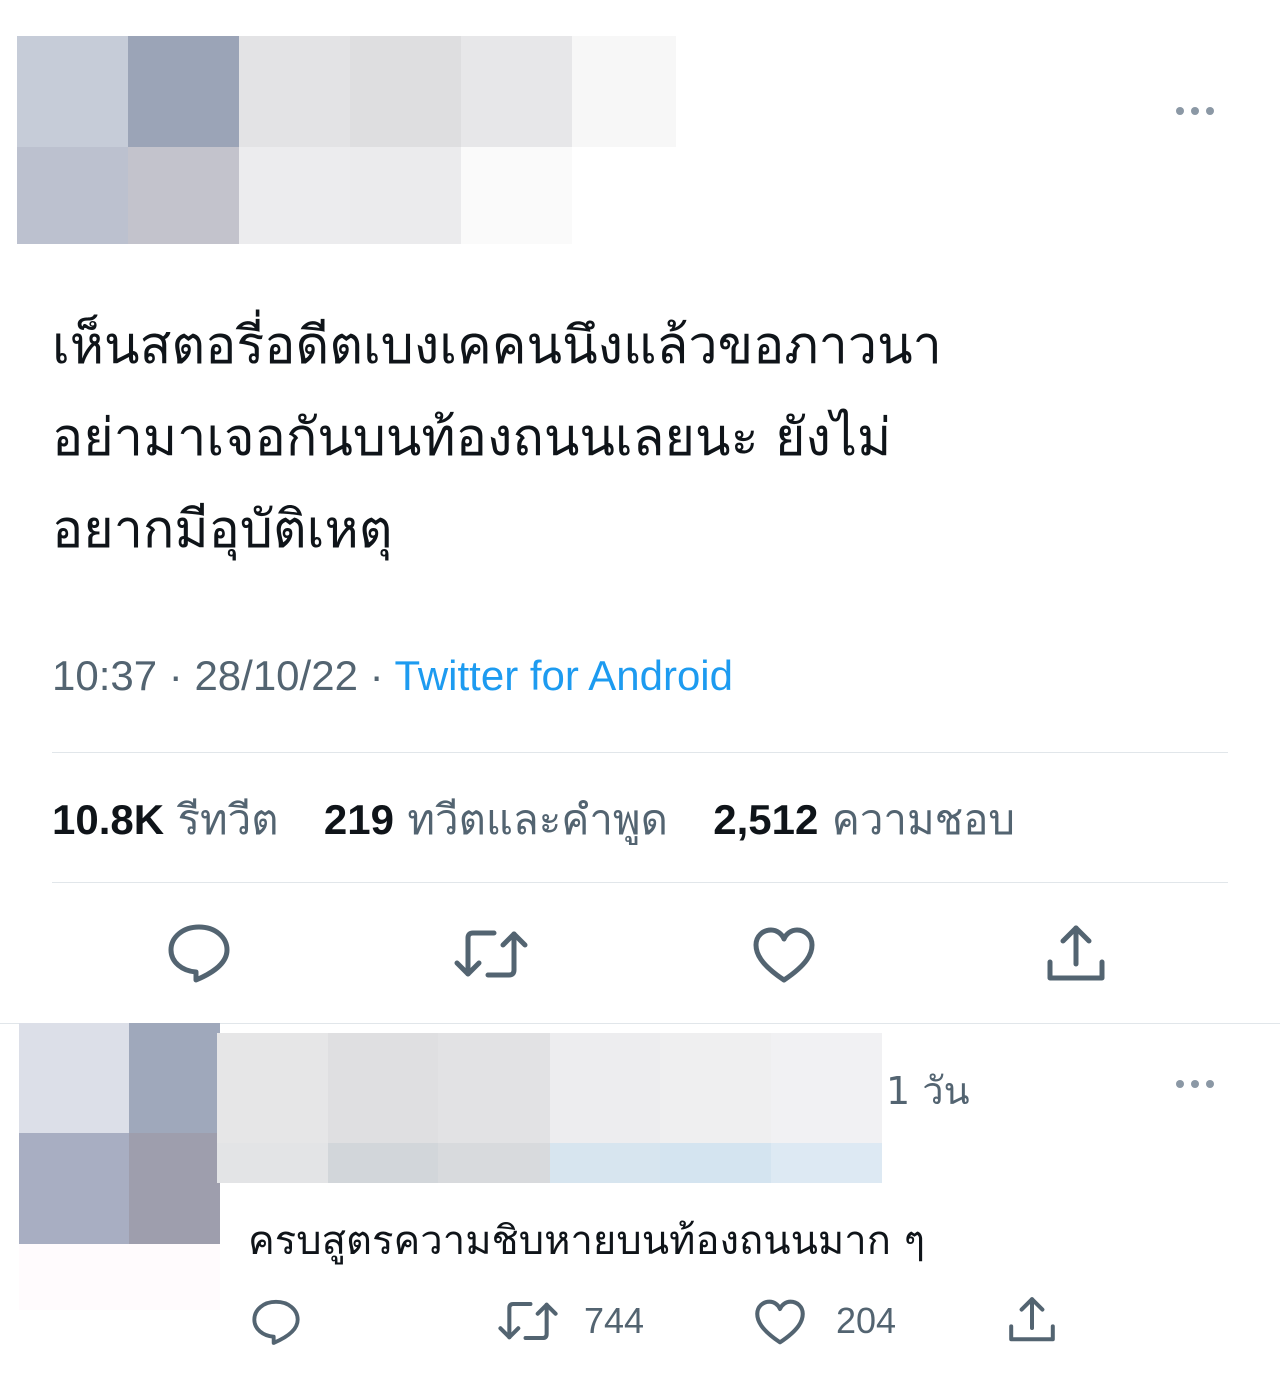 The image size is (1280, 1389). Describe the element at coordinates (866, 1321) in the screenshot. I see `reply-like-count: 204` at that location.